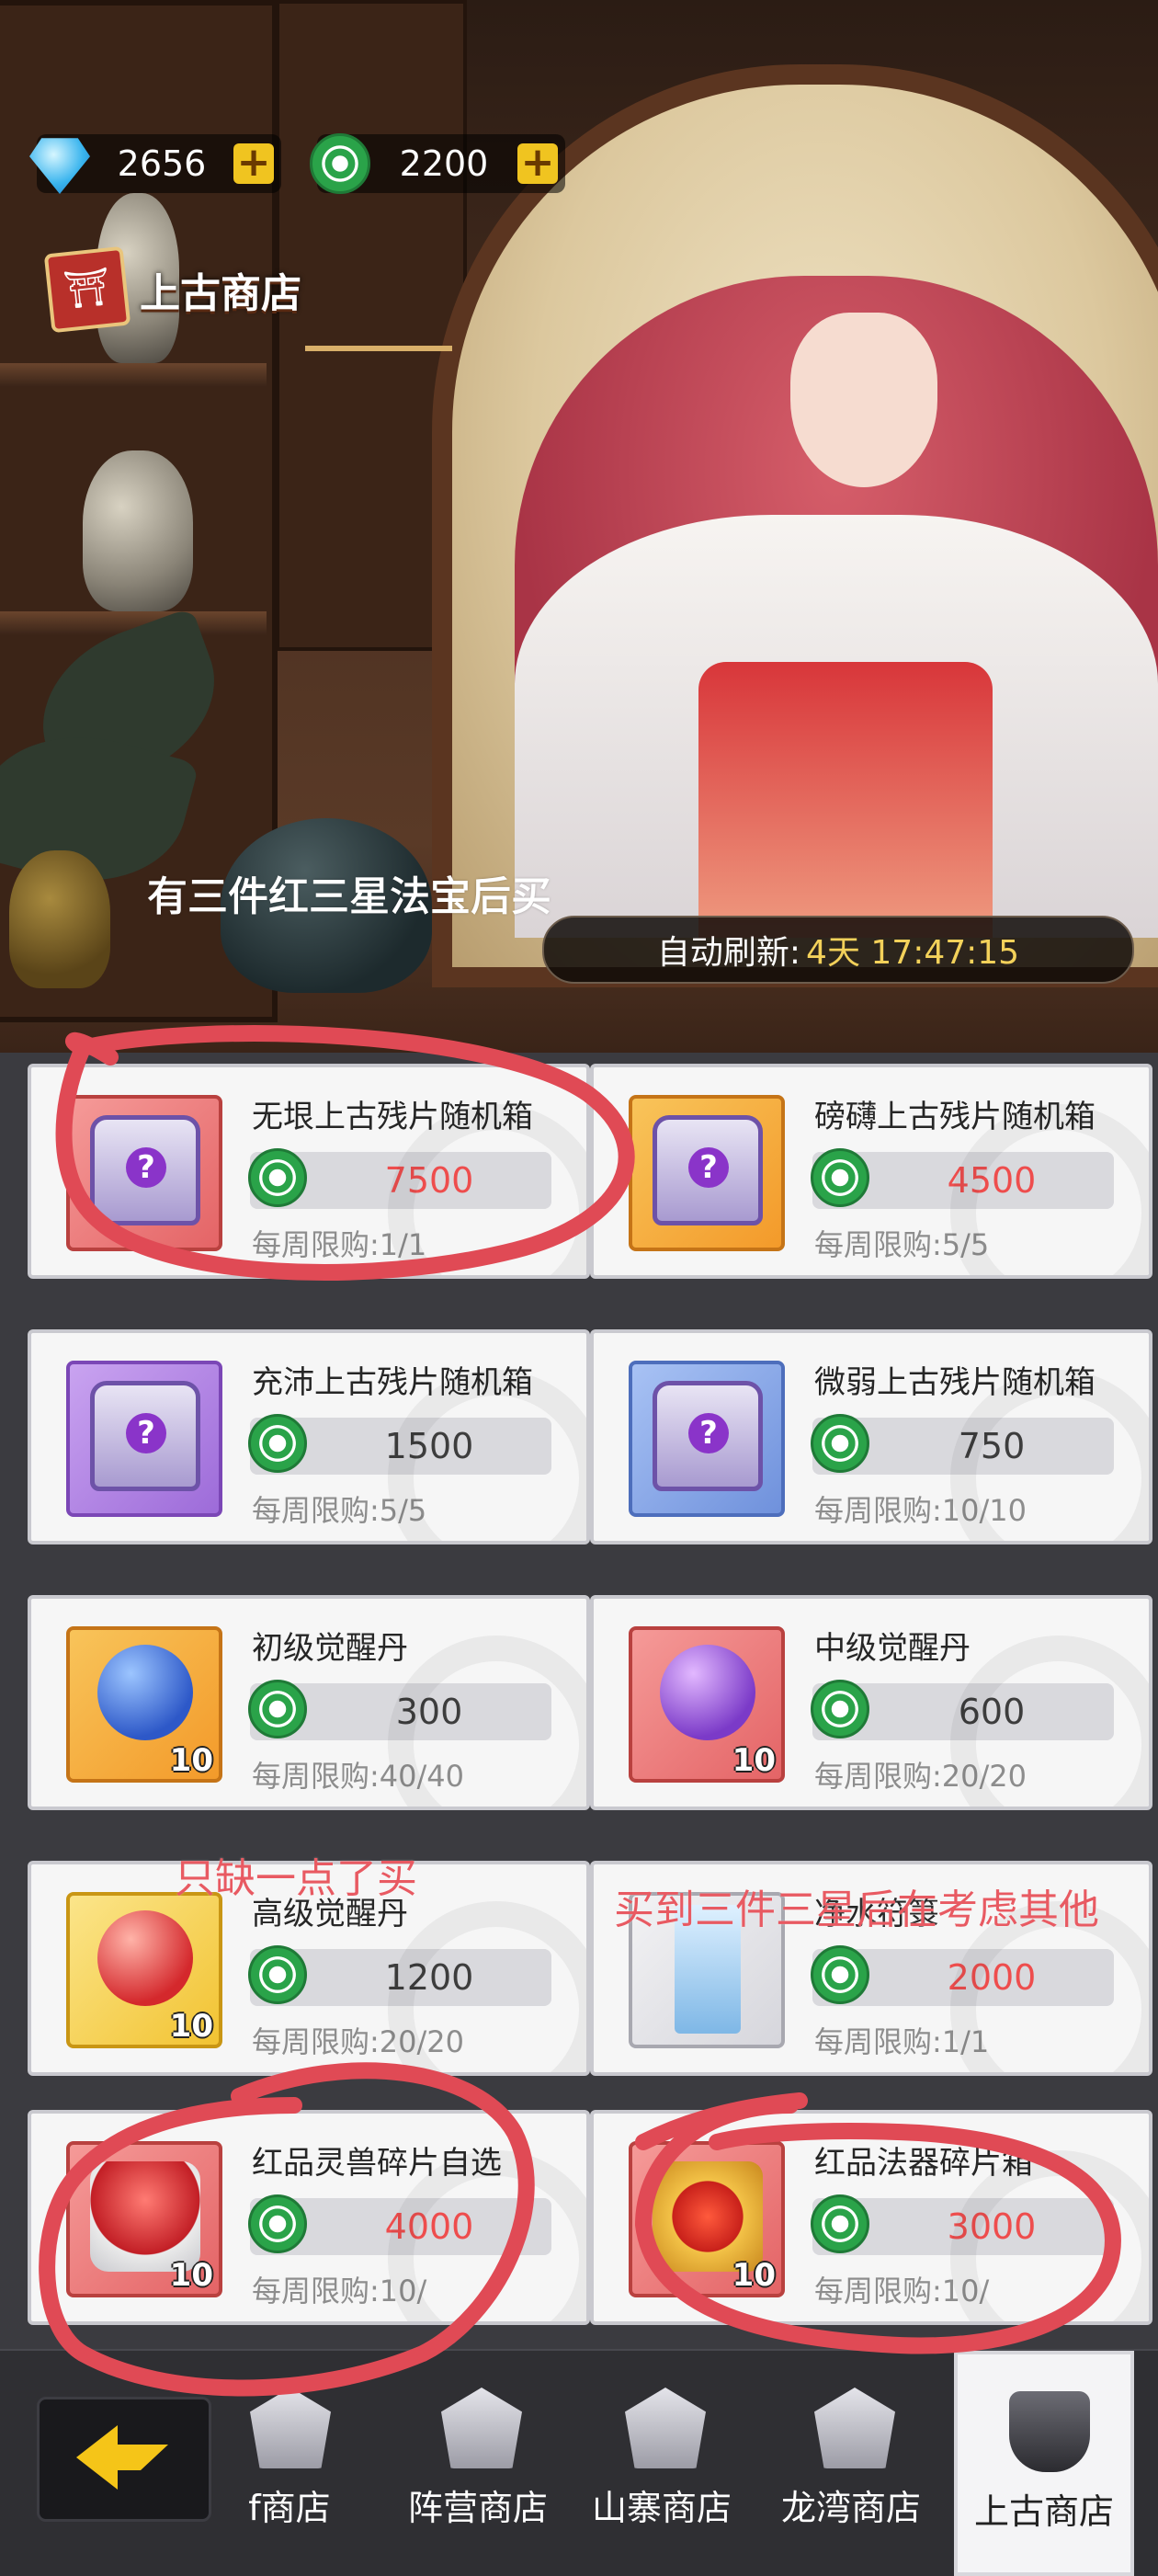 Image resolution: width=1158 pixels, height=2576 pixels. I want to click on item-price: 300, so click(429, 1712).